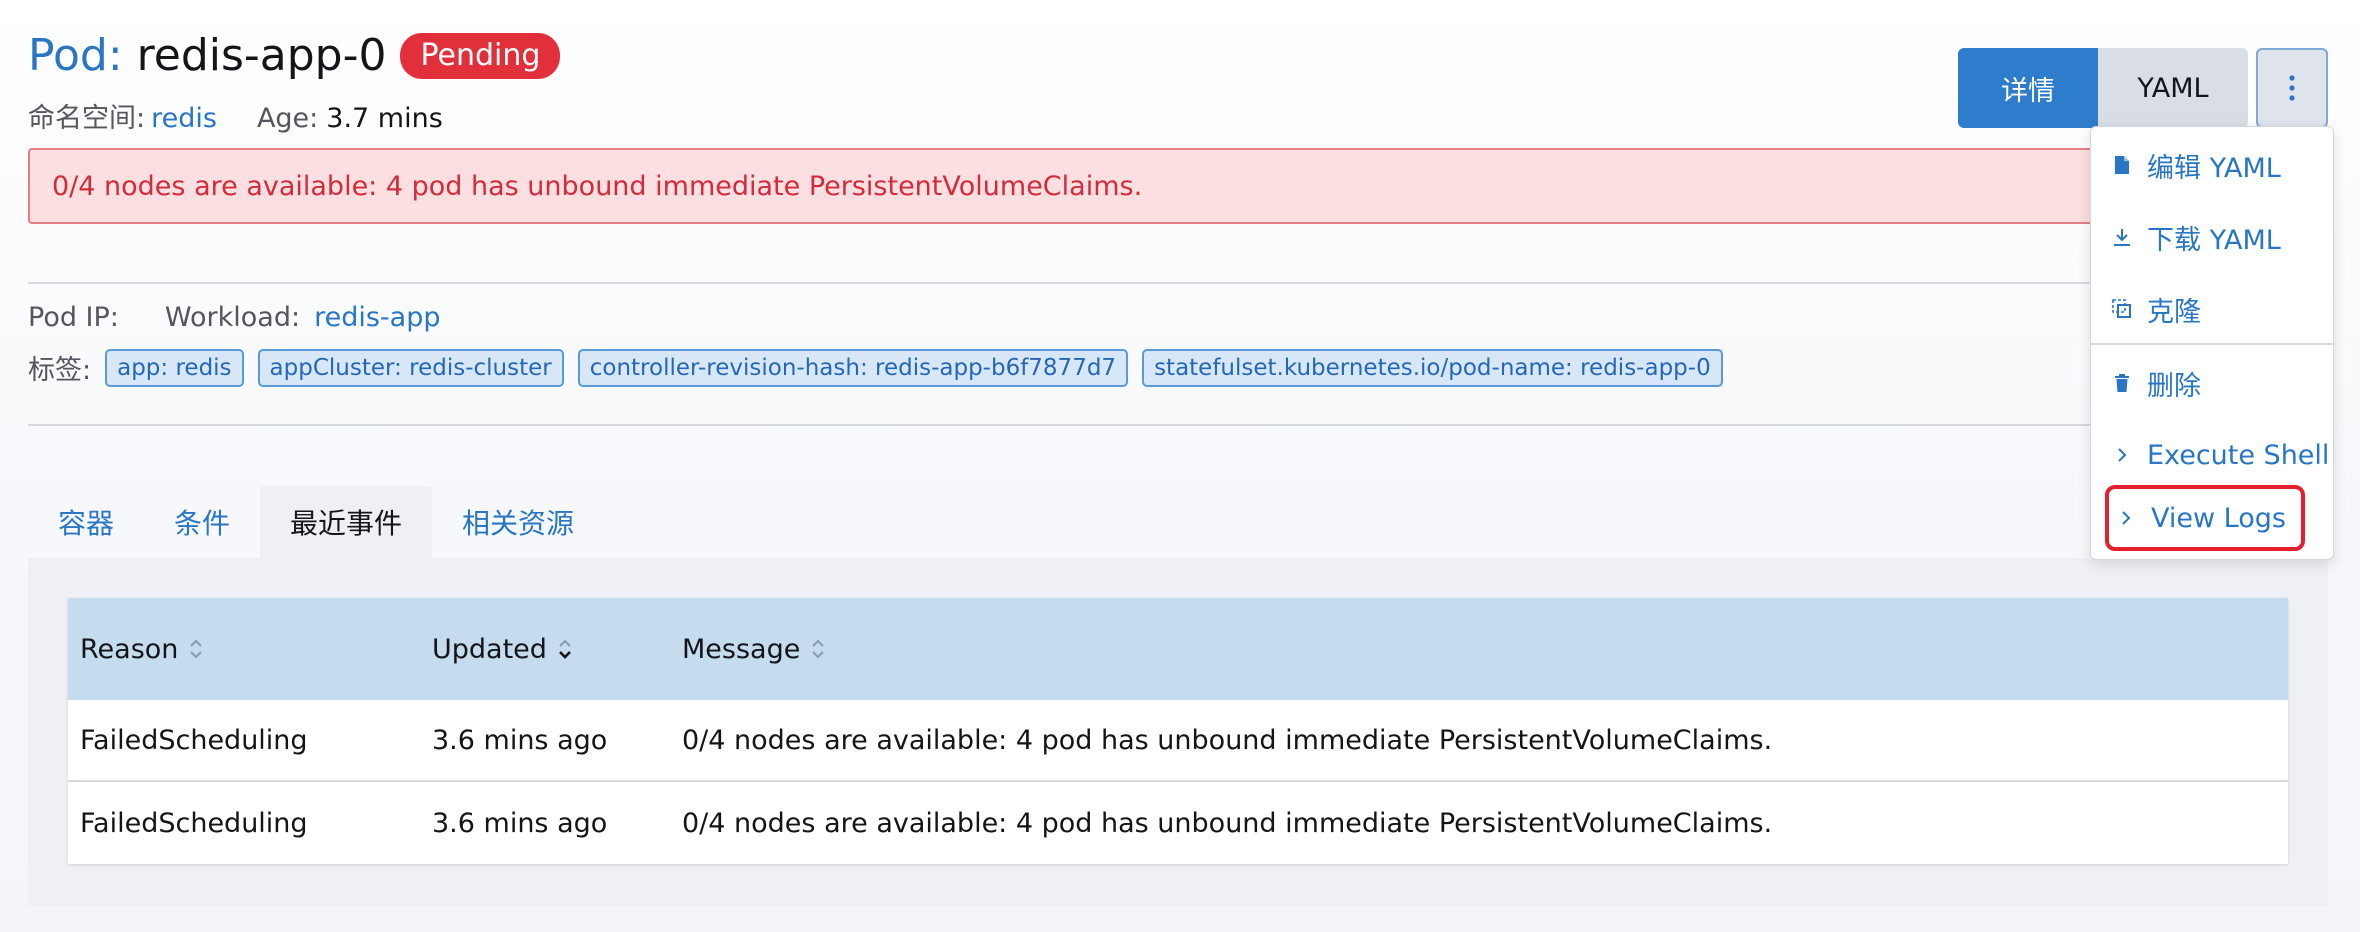 This screenshot has width=2360, height=932. Describe the element at coordinates (2213, 165) in the screenshot. I see `menu-item-edit-yaml: 编辑 YAML` at that location.